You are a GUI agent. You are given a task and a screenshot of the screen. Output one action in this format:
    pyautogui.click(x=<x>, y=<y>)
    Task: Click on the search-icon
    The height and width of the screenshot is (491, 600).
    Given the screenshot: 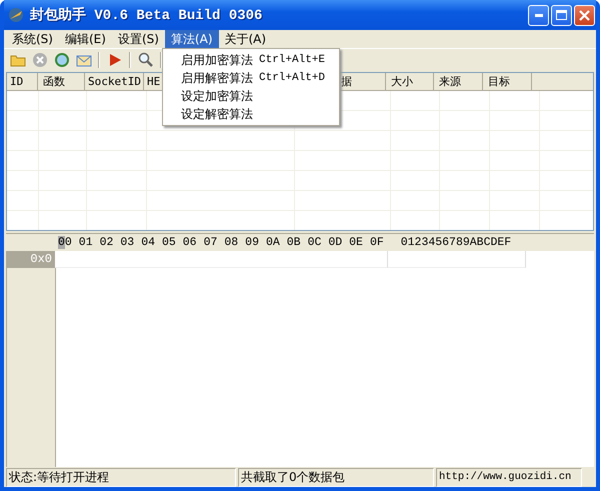 What is the action you would take?
    pyautogui.click(x=145, y=60)
    